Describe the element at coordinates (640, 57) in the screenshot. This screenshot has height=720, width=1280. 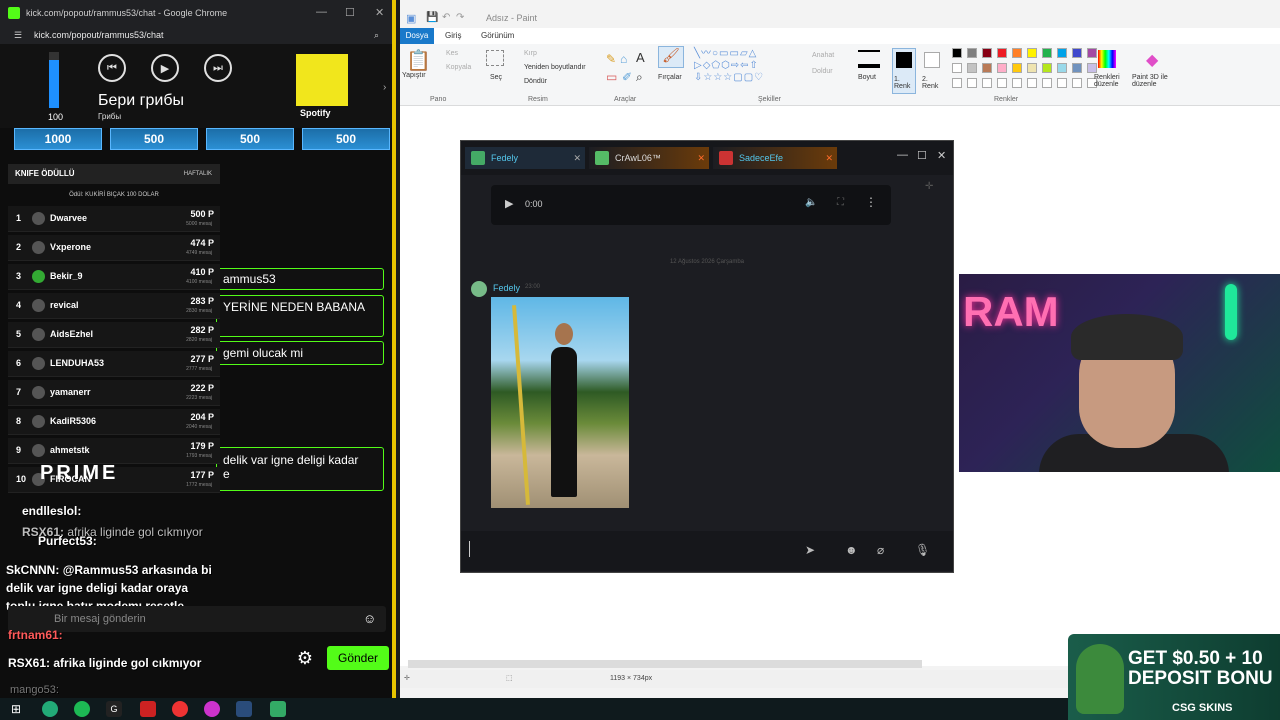
I see `text-icon: A` at that location.